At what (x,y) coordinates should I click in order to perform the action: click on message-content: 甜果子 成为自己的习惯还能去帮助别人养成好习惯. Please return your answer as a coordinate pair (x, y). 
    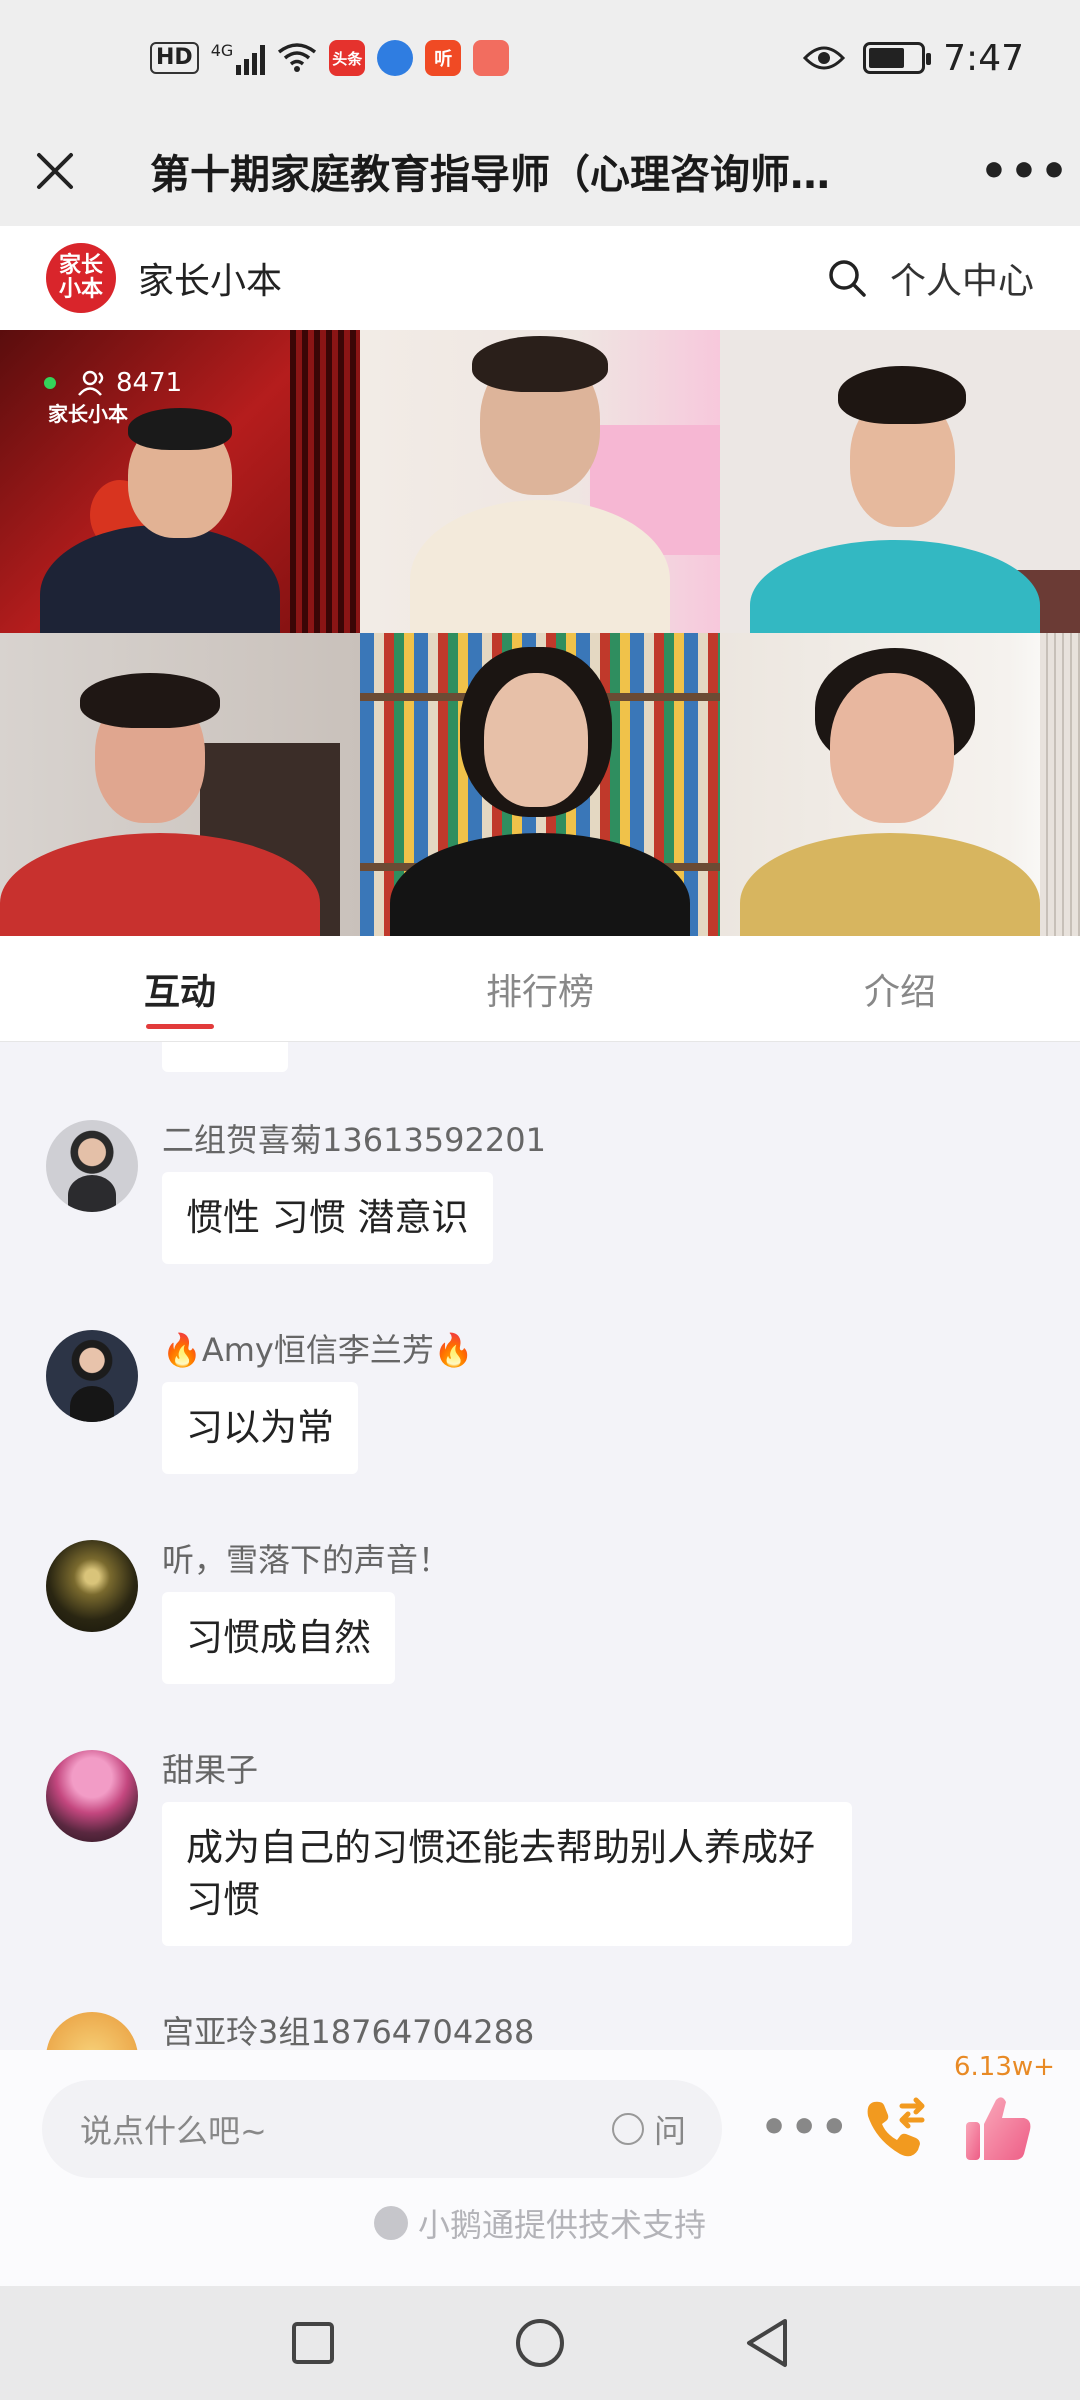
    Looking at the image, I should click on (507, 1848).